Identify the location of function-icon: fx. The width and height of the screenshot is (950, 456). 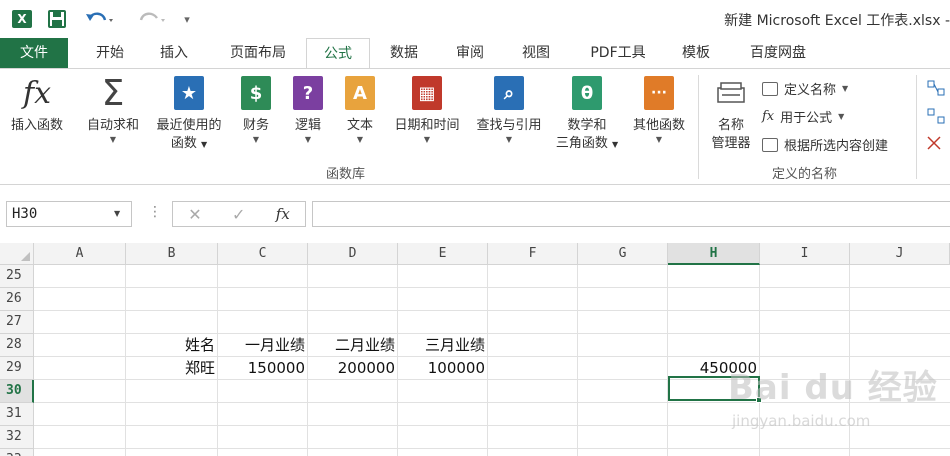
(37, 93).